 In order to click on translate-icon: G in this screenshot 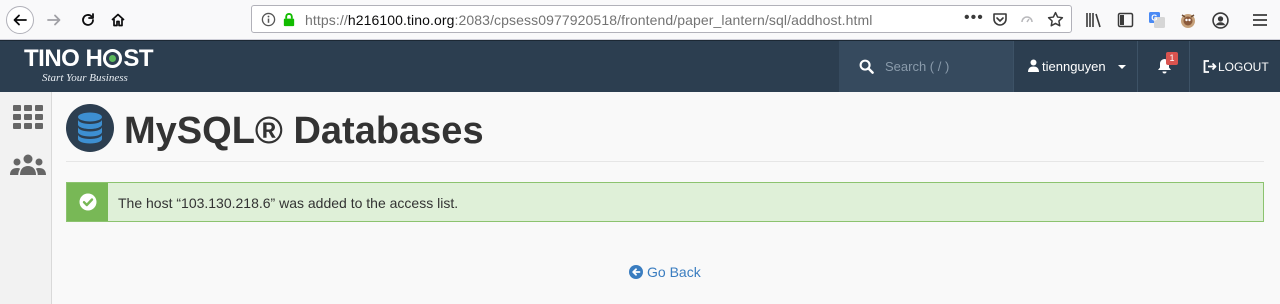, I will do `click(1157, 20)`.